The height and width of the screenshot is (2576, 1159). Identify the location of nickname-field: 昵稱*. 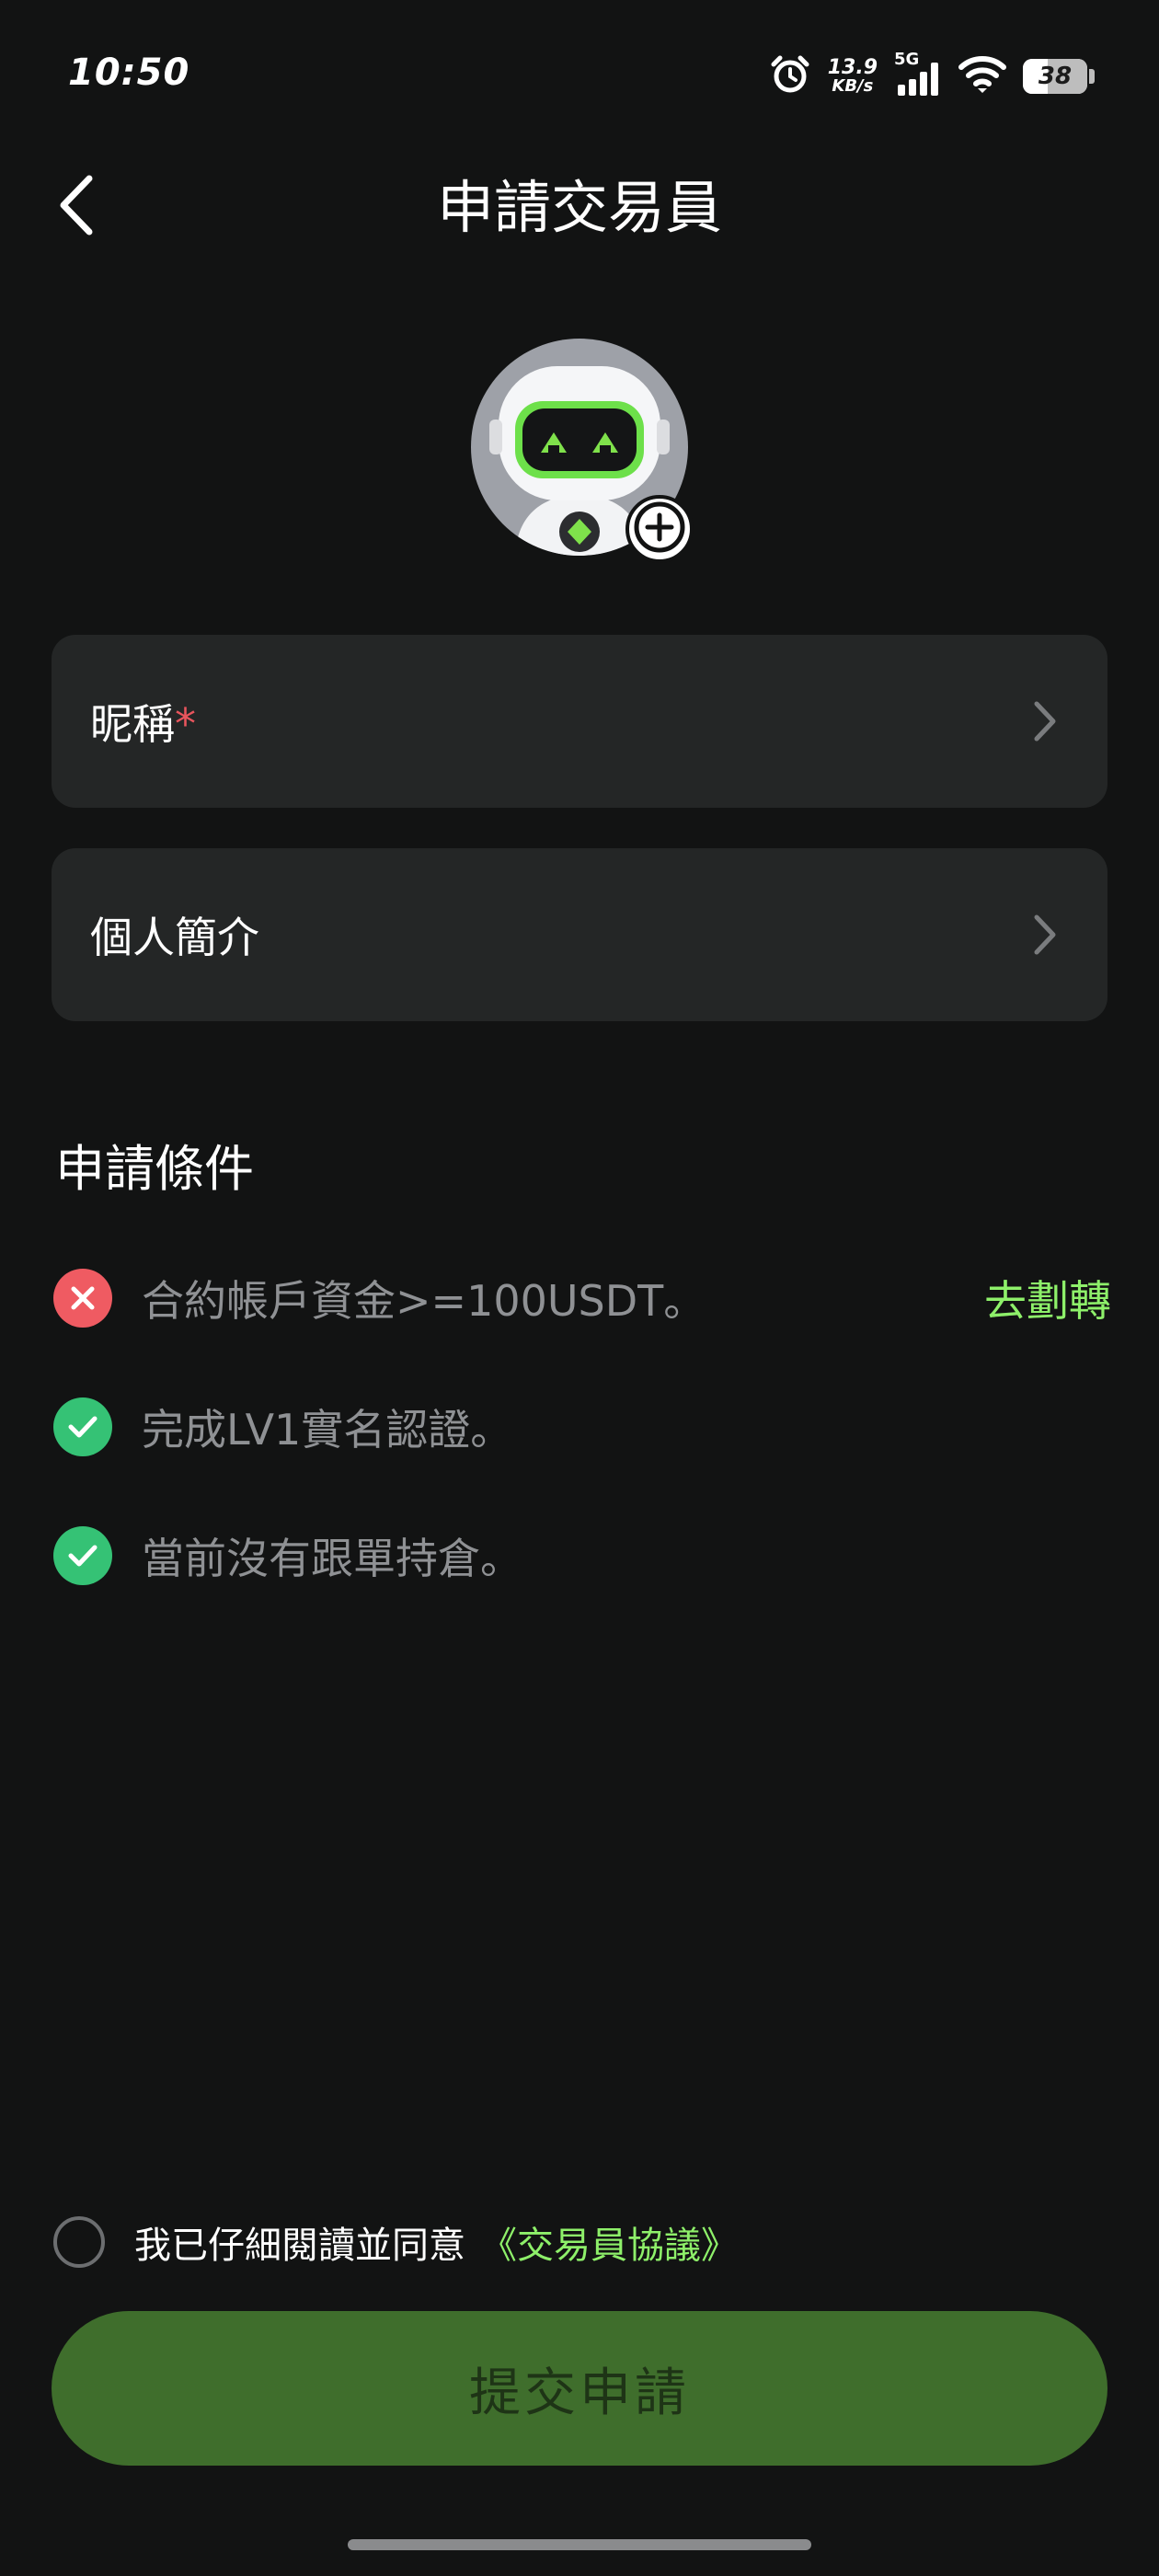
(579, 721).